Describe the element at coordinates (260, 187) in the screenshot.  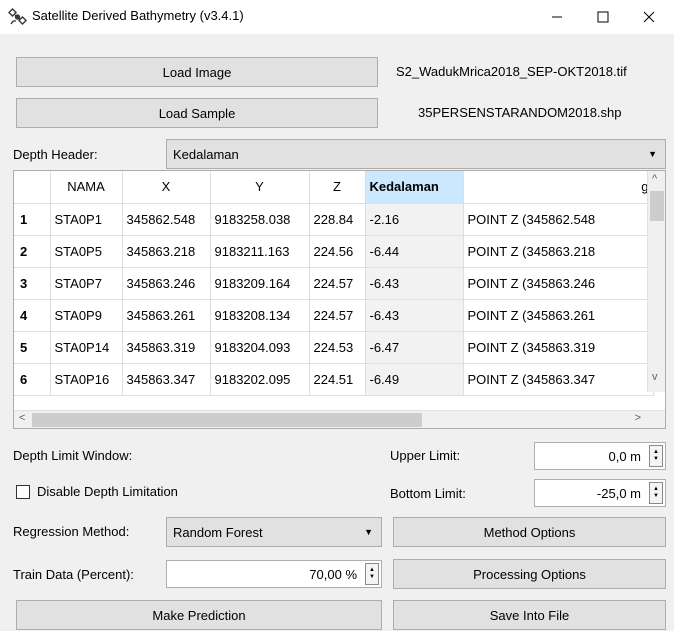
I see `column-header-y: Y` at that location.